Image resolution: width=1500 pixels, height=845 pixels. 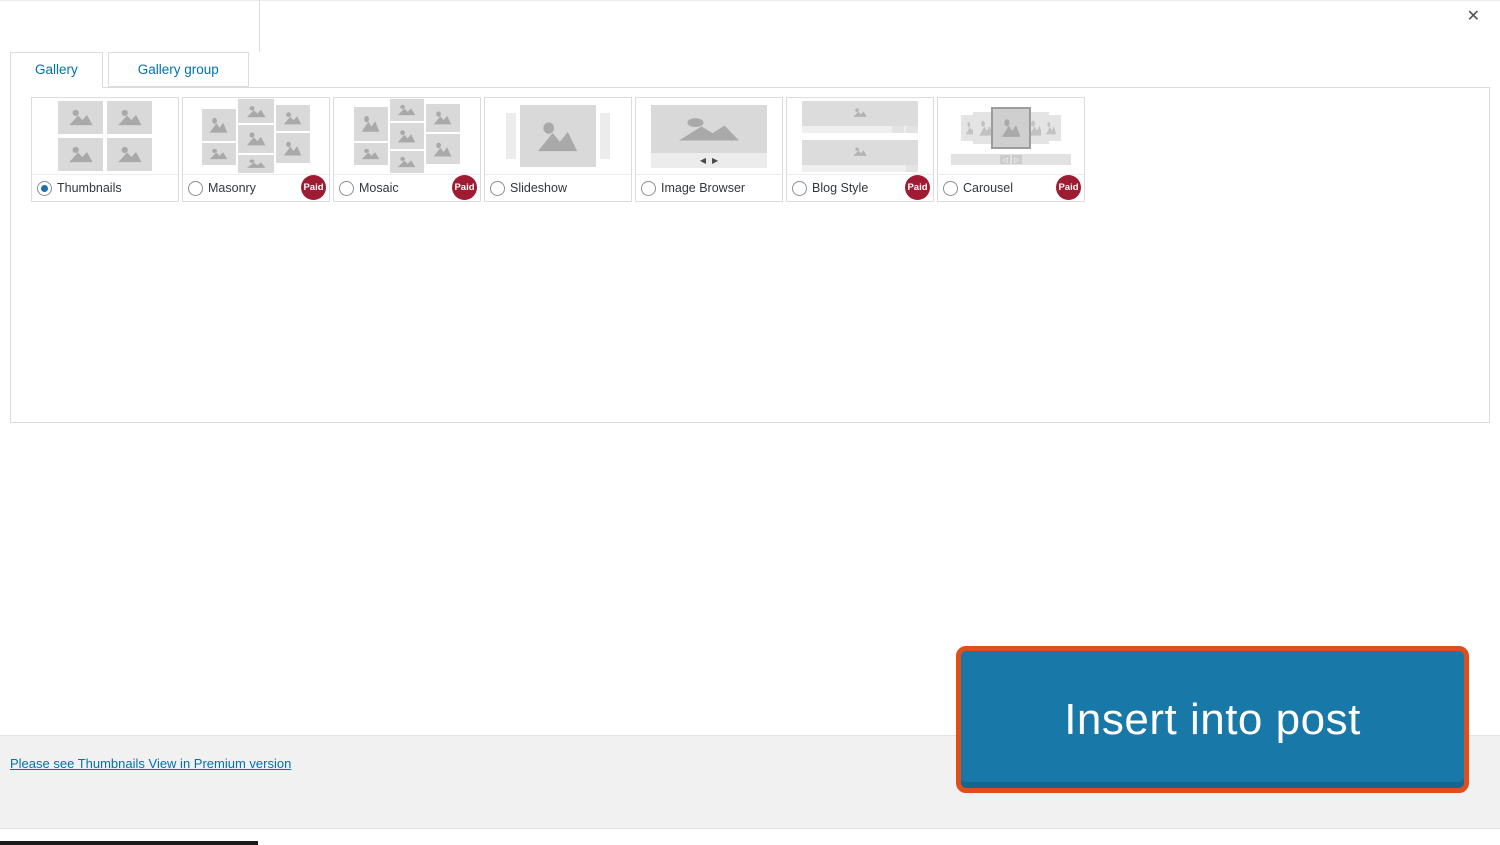 I want to click on radio-mosaic, so click(x=346, y=188).